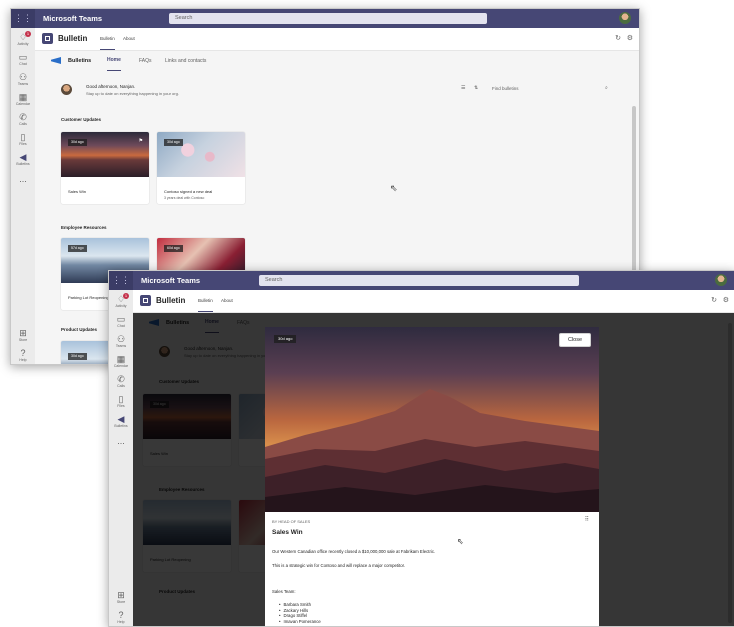 Image resolution: width=734 pixels, height=627 pixels. I want to click on find-bulletins-input: Find bulletins, so click(505, 88).